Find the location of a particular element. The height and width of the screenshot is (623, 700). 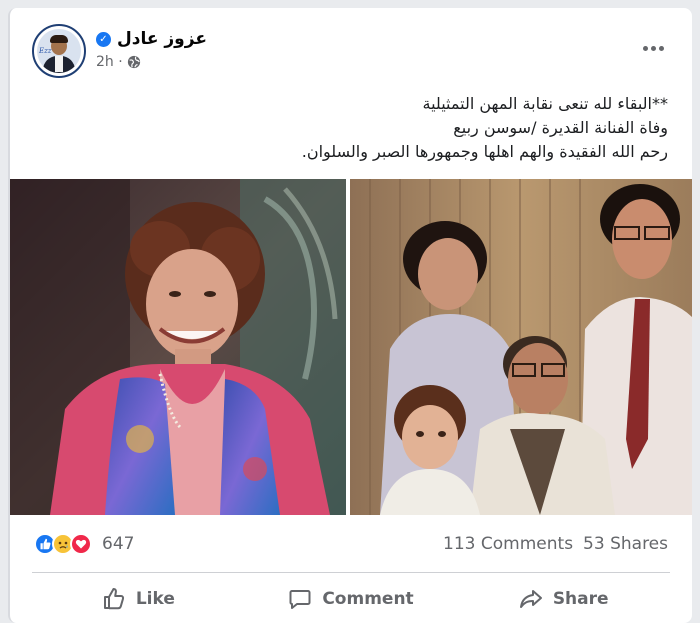

post-actions: Like Comment Share is located at coordinates (351, 599).